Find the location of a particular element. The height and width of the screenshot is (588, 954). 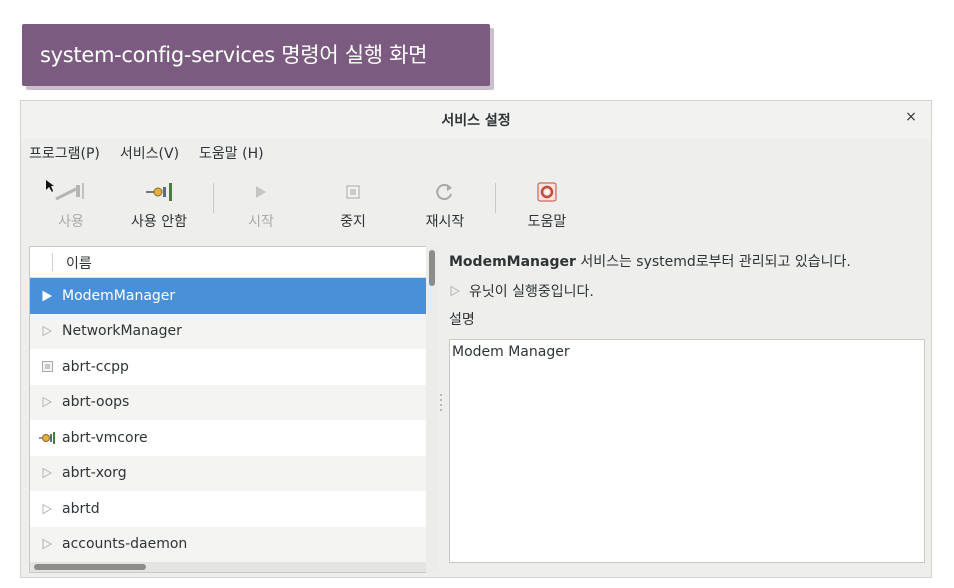

enable-button: 사용 is located at coordinates (71, 203).